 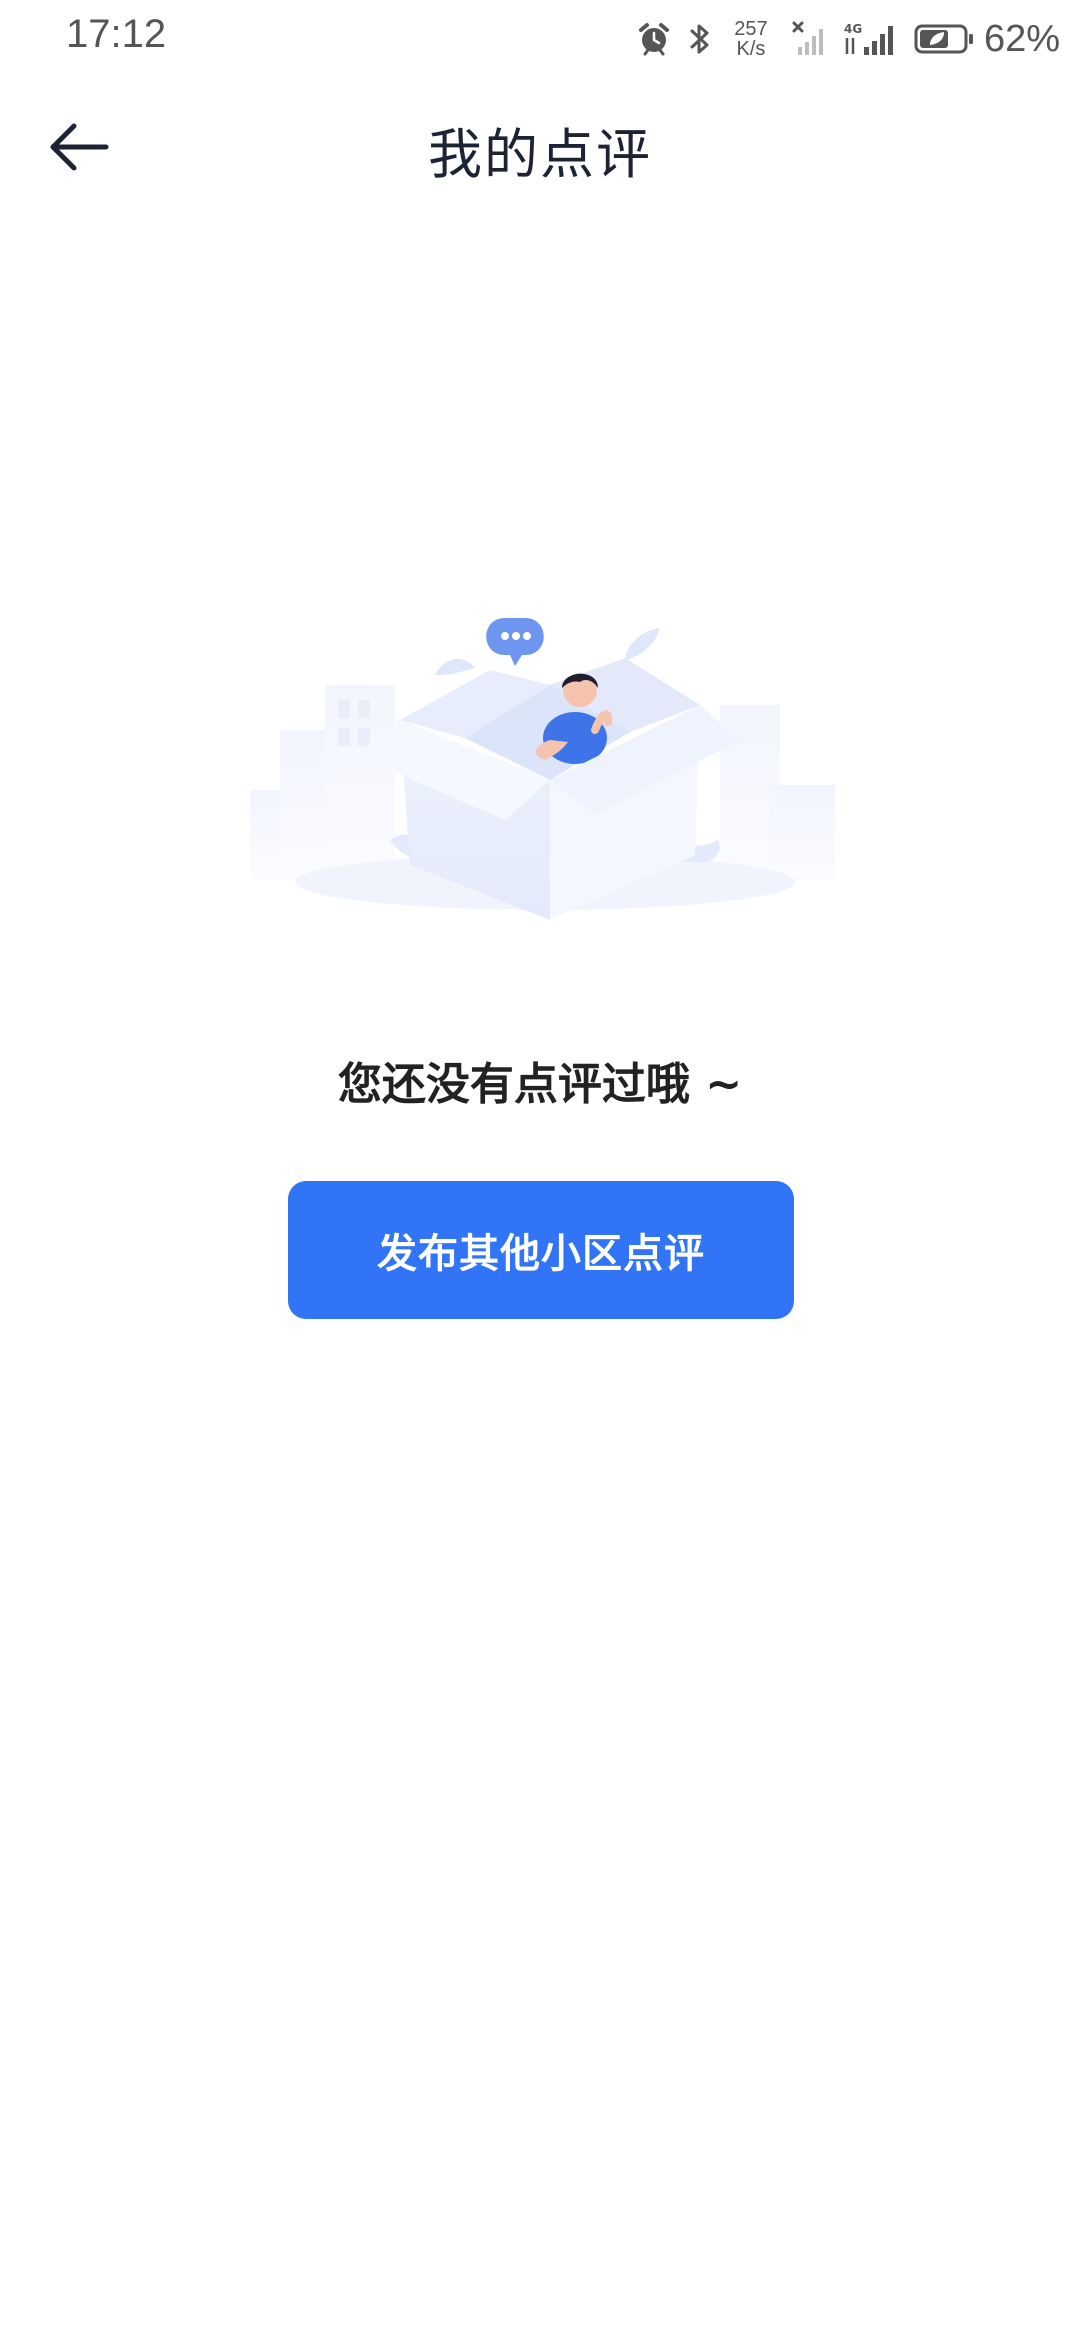 I want to click on nav-bar: 我的点评, so click(x=540, y=145).